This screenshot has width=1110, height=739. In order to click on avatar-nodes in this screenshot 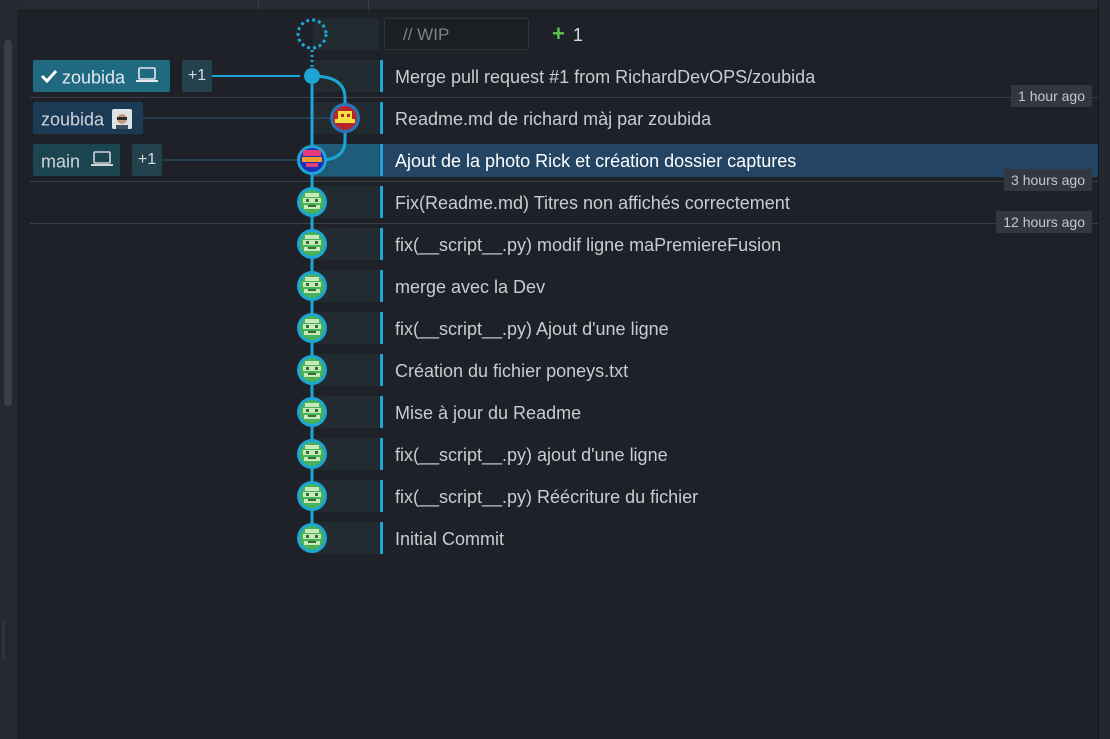, I will do `click(312, 370)`.